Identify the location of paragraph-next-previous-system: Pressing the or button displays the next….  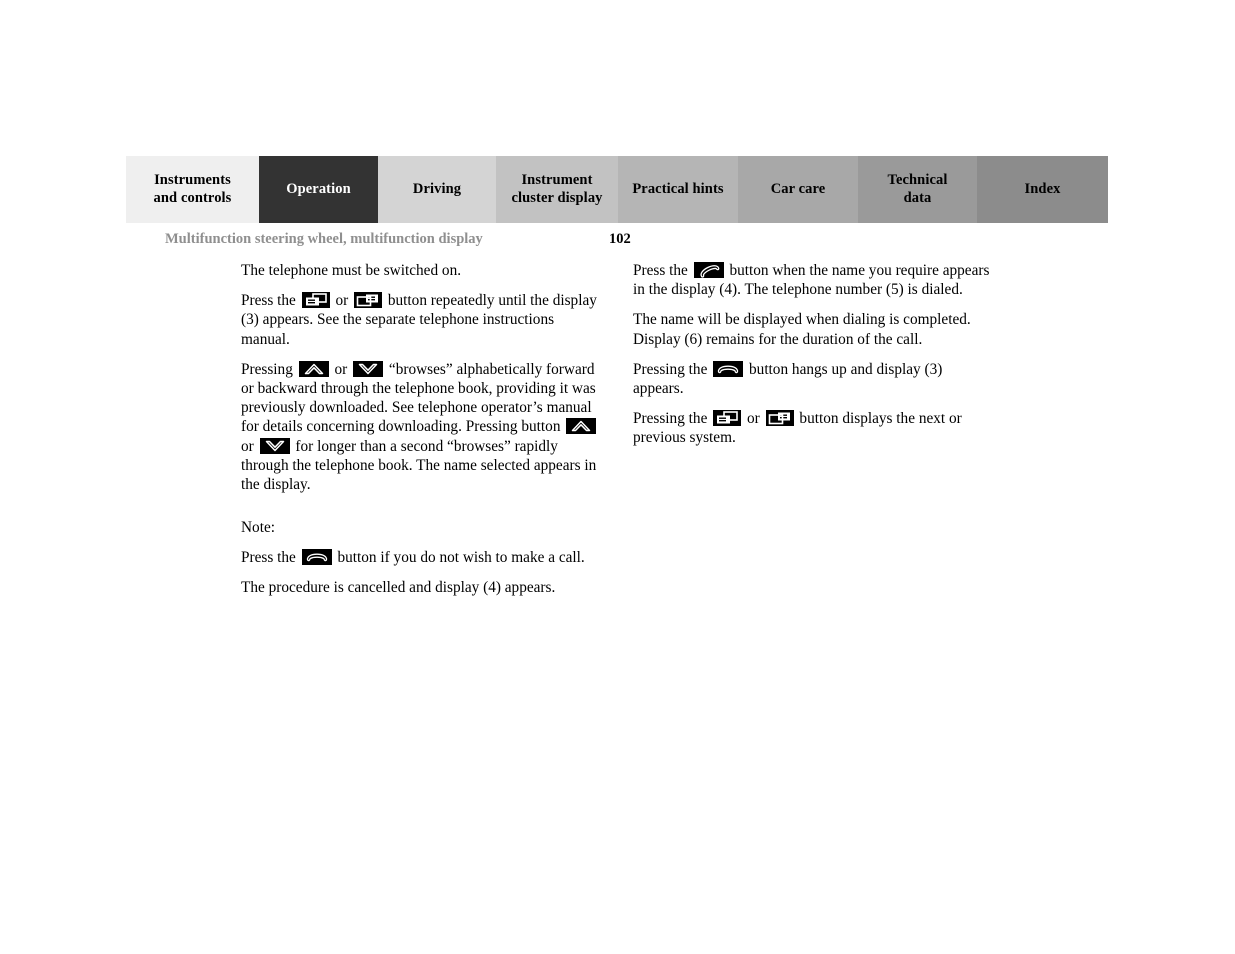
(813, 428).